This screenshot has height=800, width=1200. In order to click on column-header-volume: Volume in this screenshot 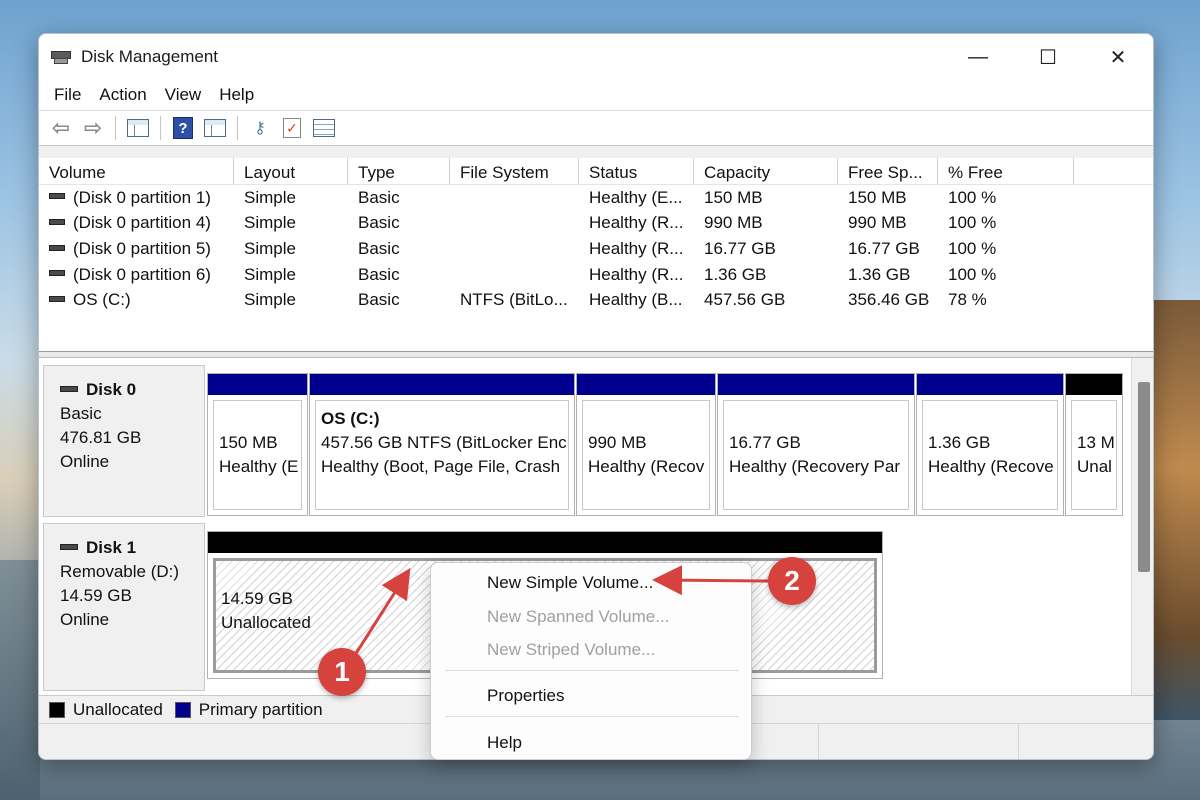, I will do `click(136, 171)`.